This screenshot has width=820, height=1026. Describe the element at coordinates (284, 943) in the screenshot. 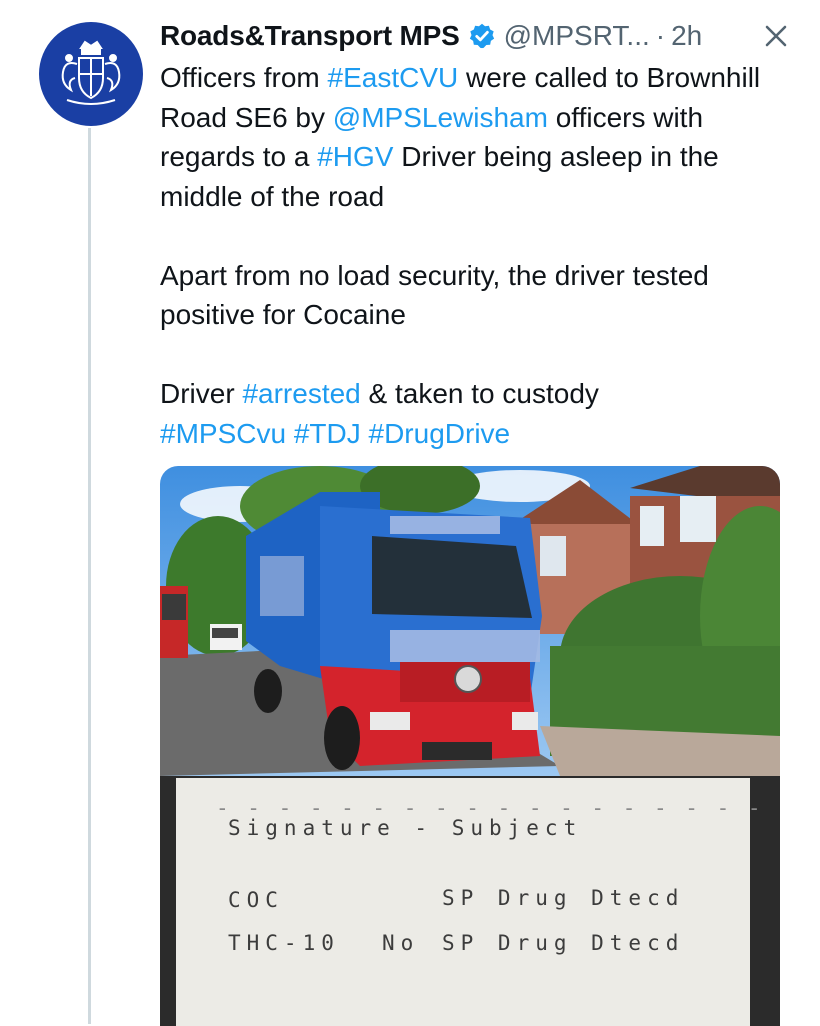

I see `receipt-row2-left: THC-10` at that location.